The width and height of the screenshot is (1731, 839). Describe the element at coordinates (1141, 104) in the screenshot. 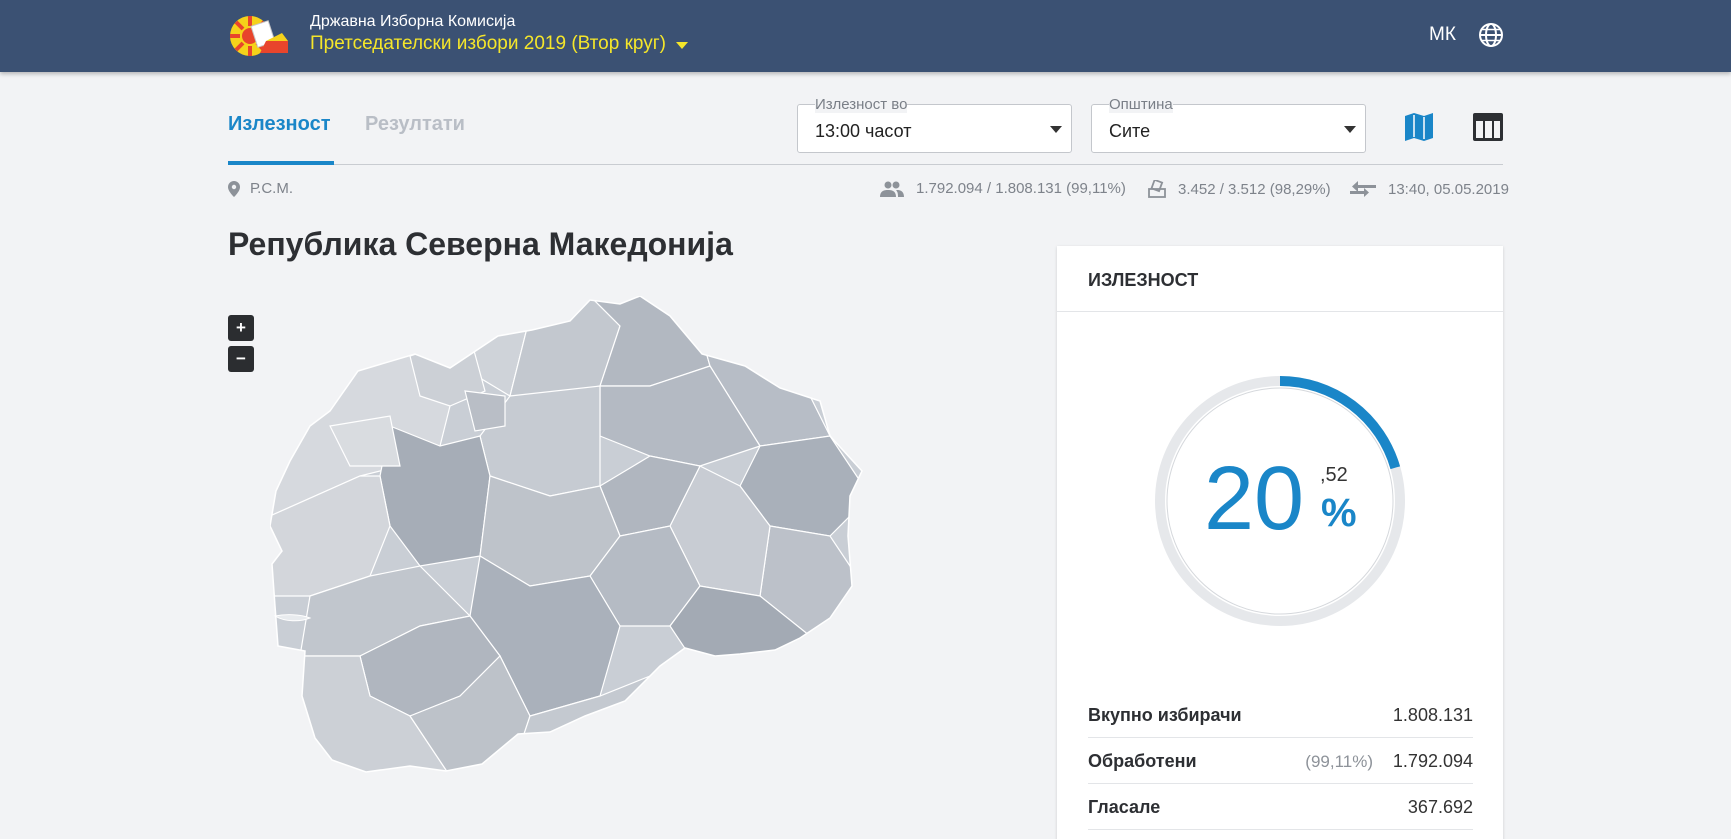

I see `municipality-label: Општина` at that location.